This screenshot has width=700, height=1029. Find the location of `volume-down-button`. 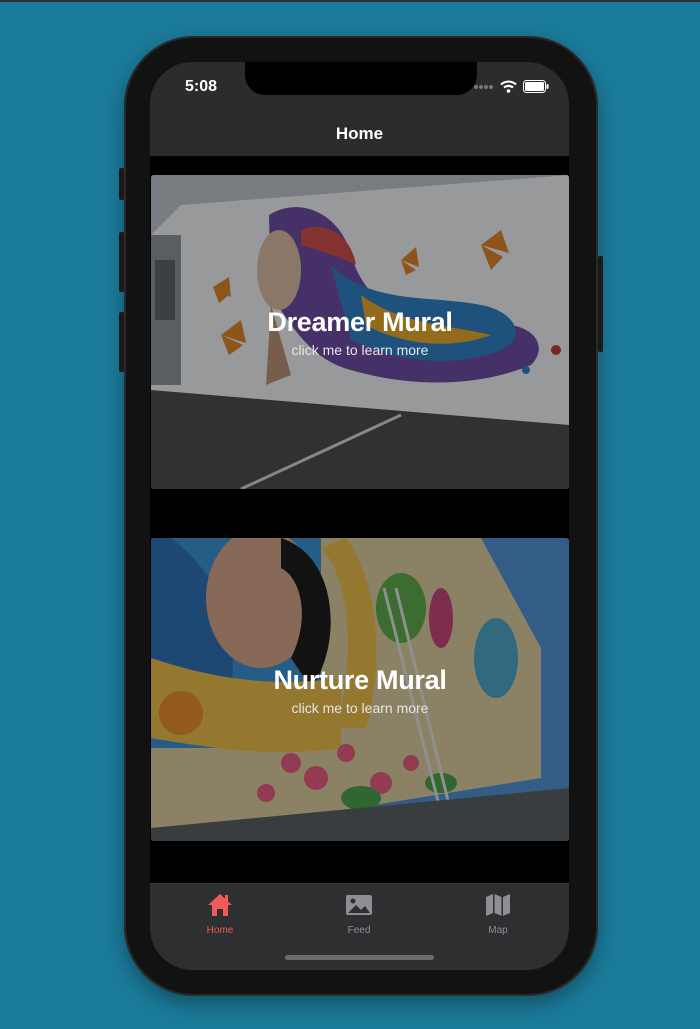

volume-down-button is located at coordinates (121, 342).